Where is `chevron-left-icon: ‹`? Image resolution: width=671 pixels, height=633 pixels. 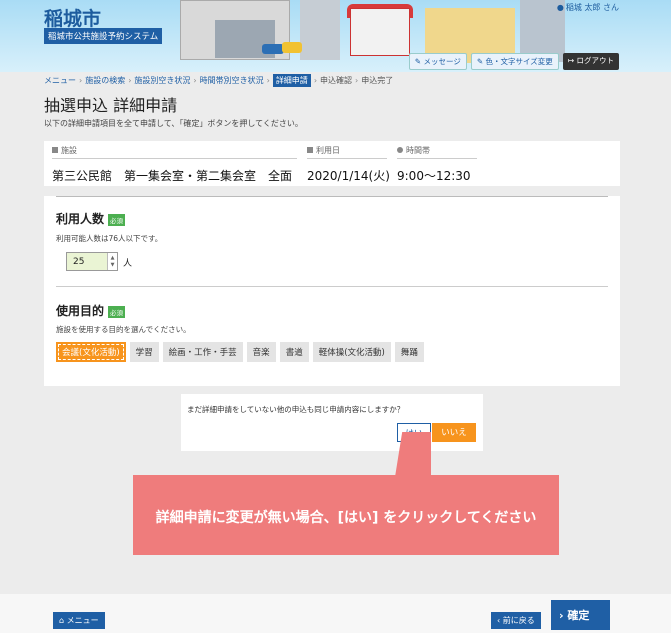
chevron-left-icon: ‹ is located at coordinates (499, 620).